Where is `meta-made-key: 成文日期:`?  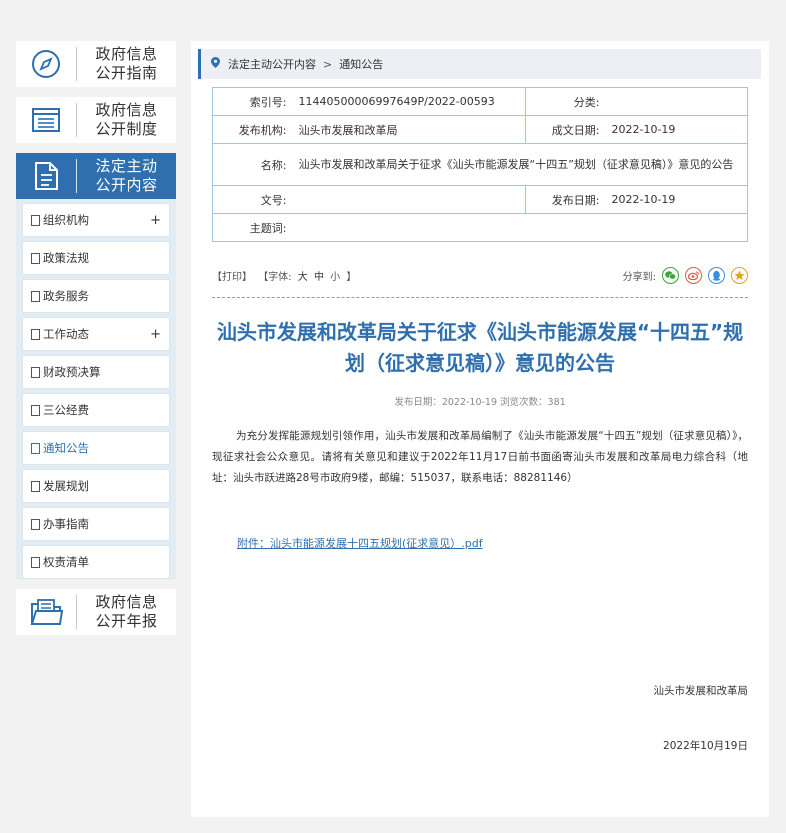 meta-made-key: 成文日期: is located at coordinates (565, 129).